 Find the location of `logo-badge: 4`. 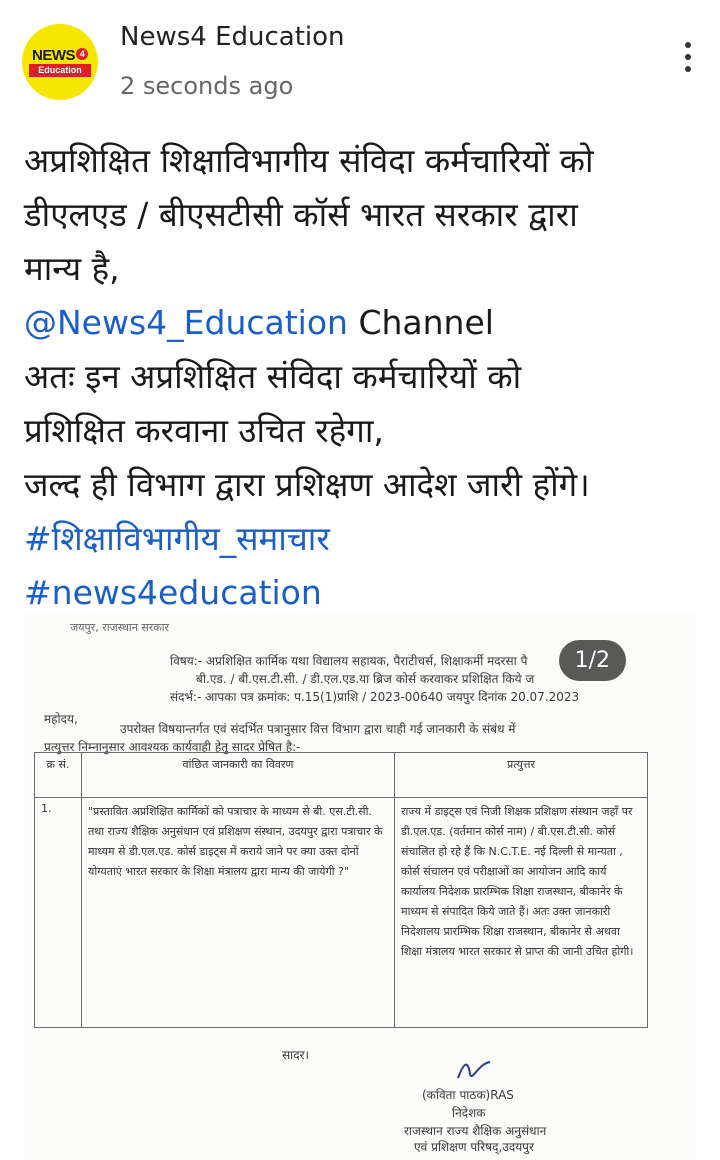

logo-badge: 4 is located at coordinates (82, 53).